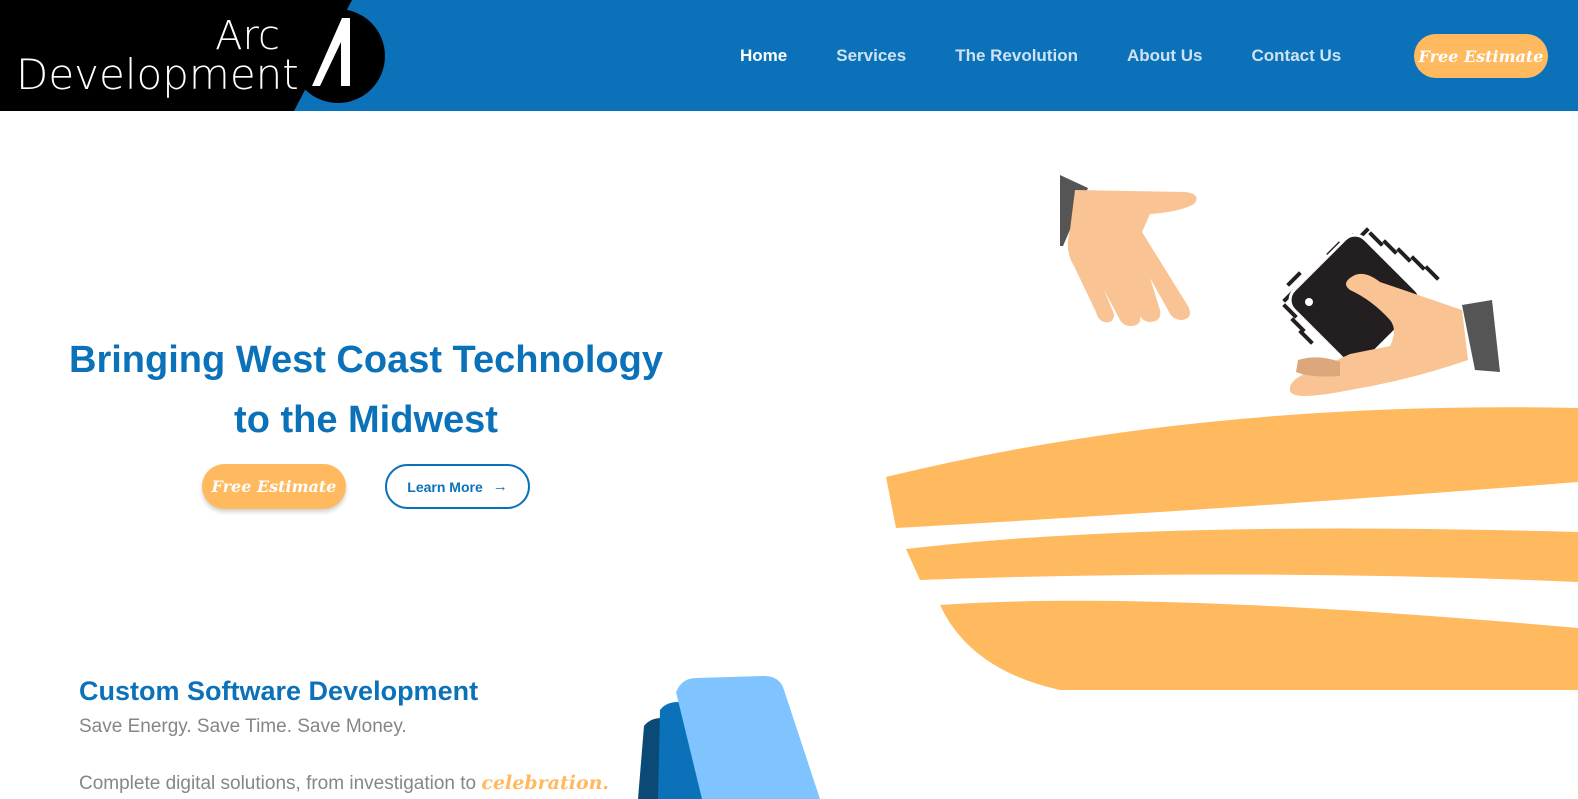 The width and height of the screenshot is (1578, 799). I want to click on service-description-accent: celebration., so click(545, 783).